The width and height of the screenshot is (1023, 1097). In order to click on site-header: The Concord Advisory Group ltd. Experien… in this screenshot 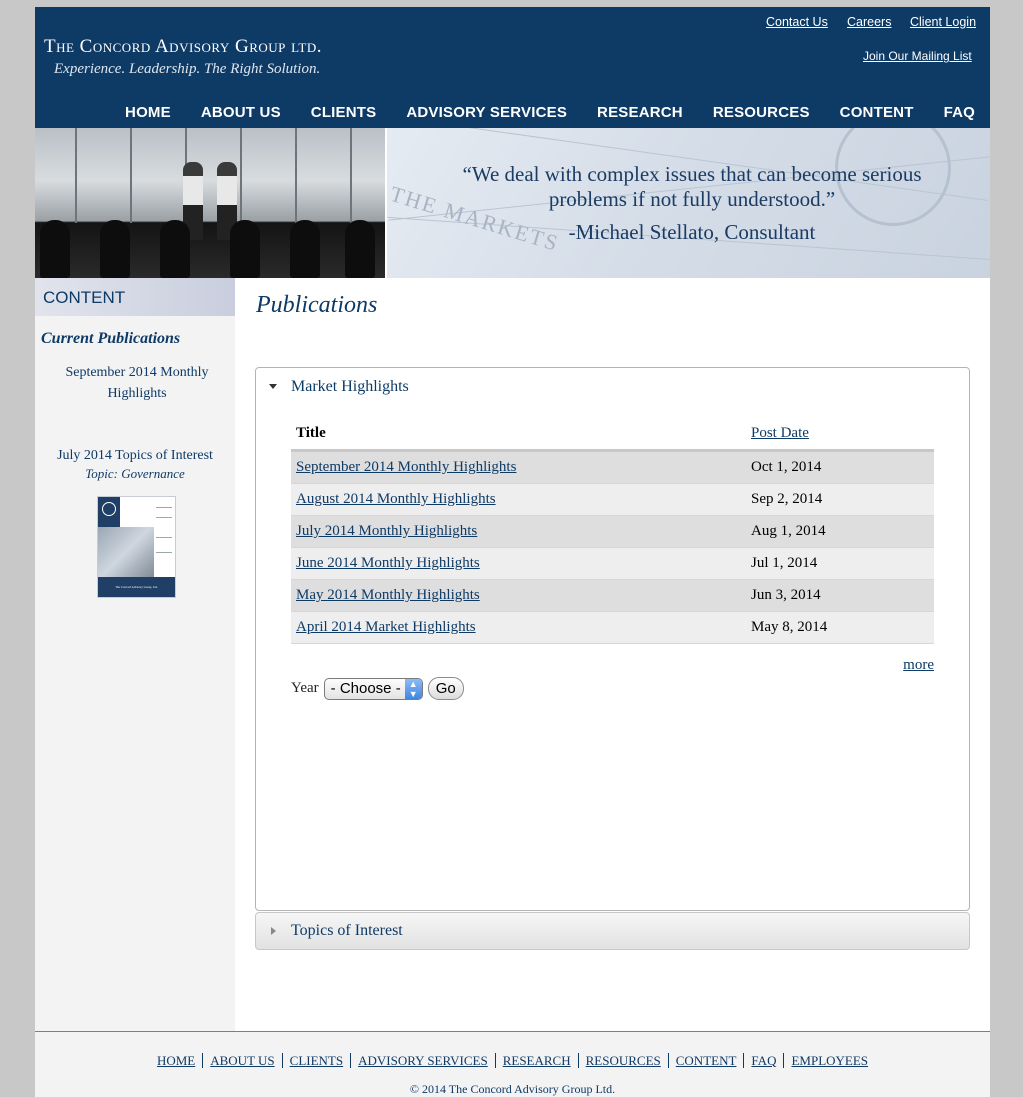, I will do `click(512, 67)`.